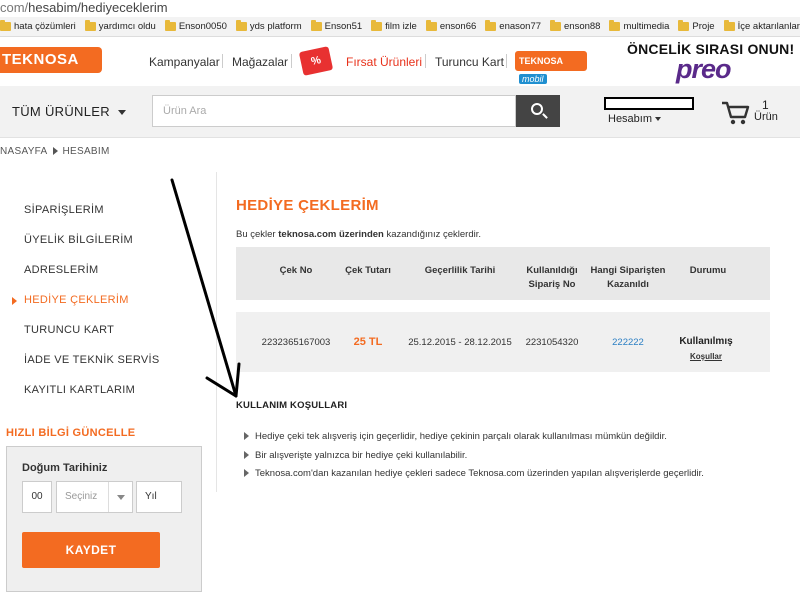  I want to click on search-icon, so click(537, 109).